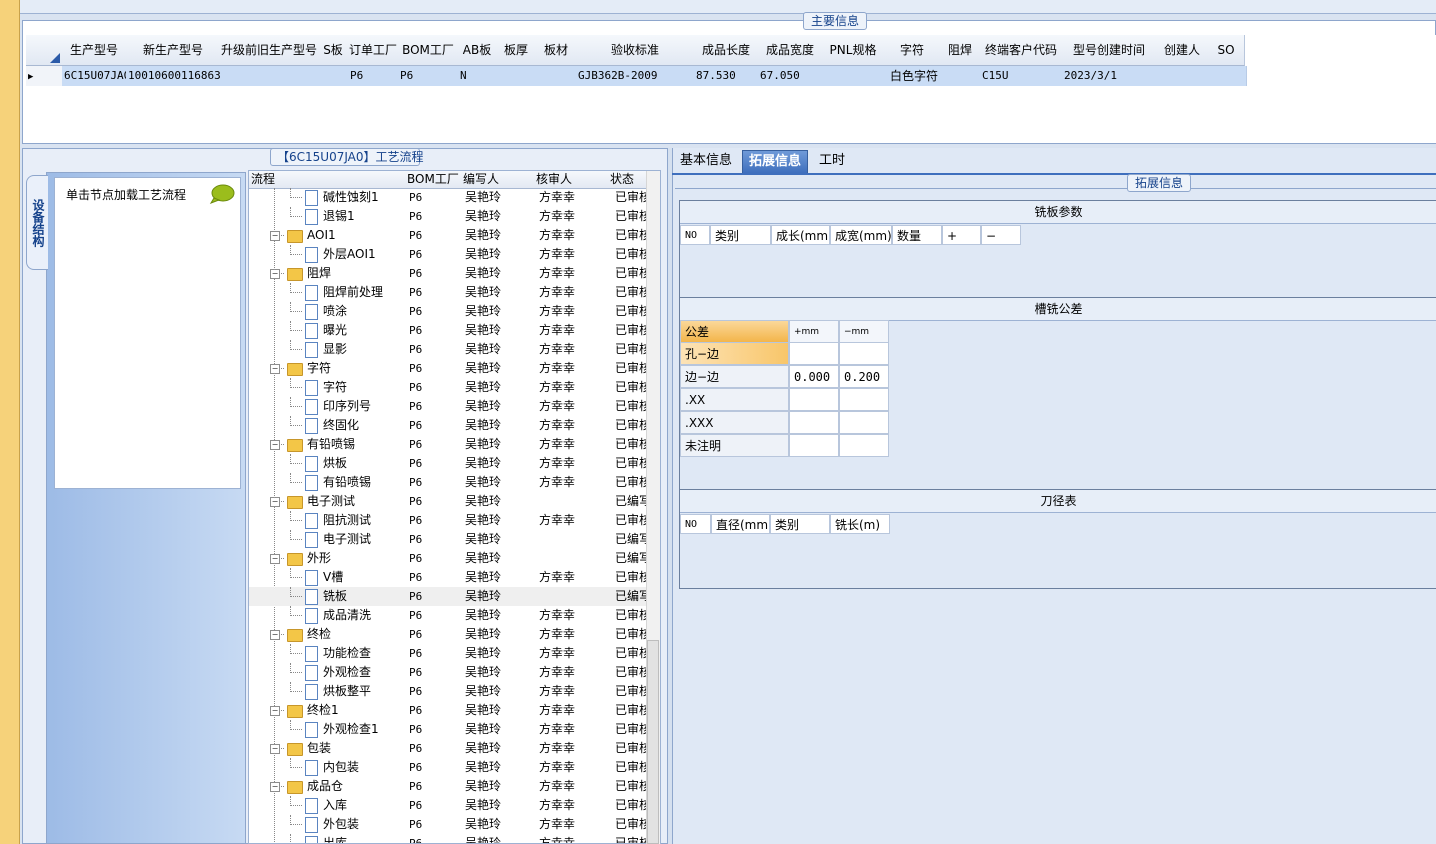  What do you see at coordinates (448, 786) in the screenshot?
I see `tree-row: − 成品仓 P6 吴艳玲 方幸幸 已审核` at bounding box center [448, 786].